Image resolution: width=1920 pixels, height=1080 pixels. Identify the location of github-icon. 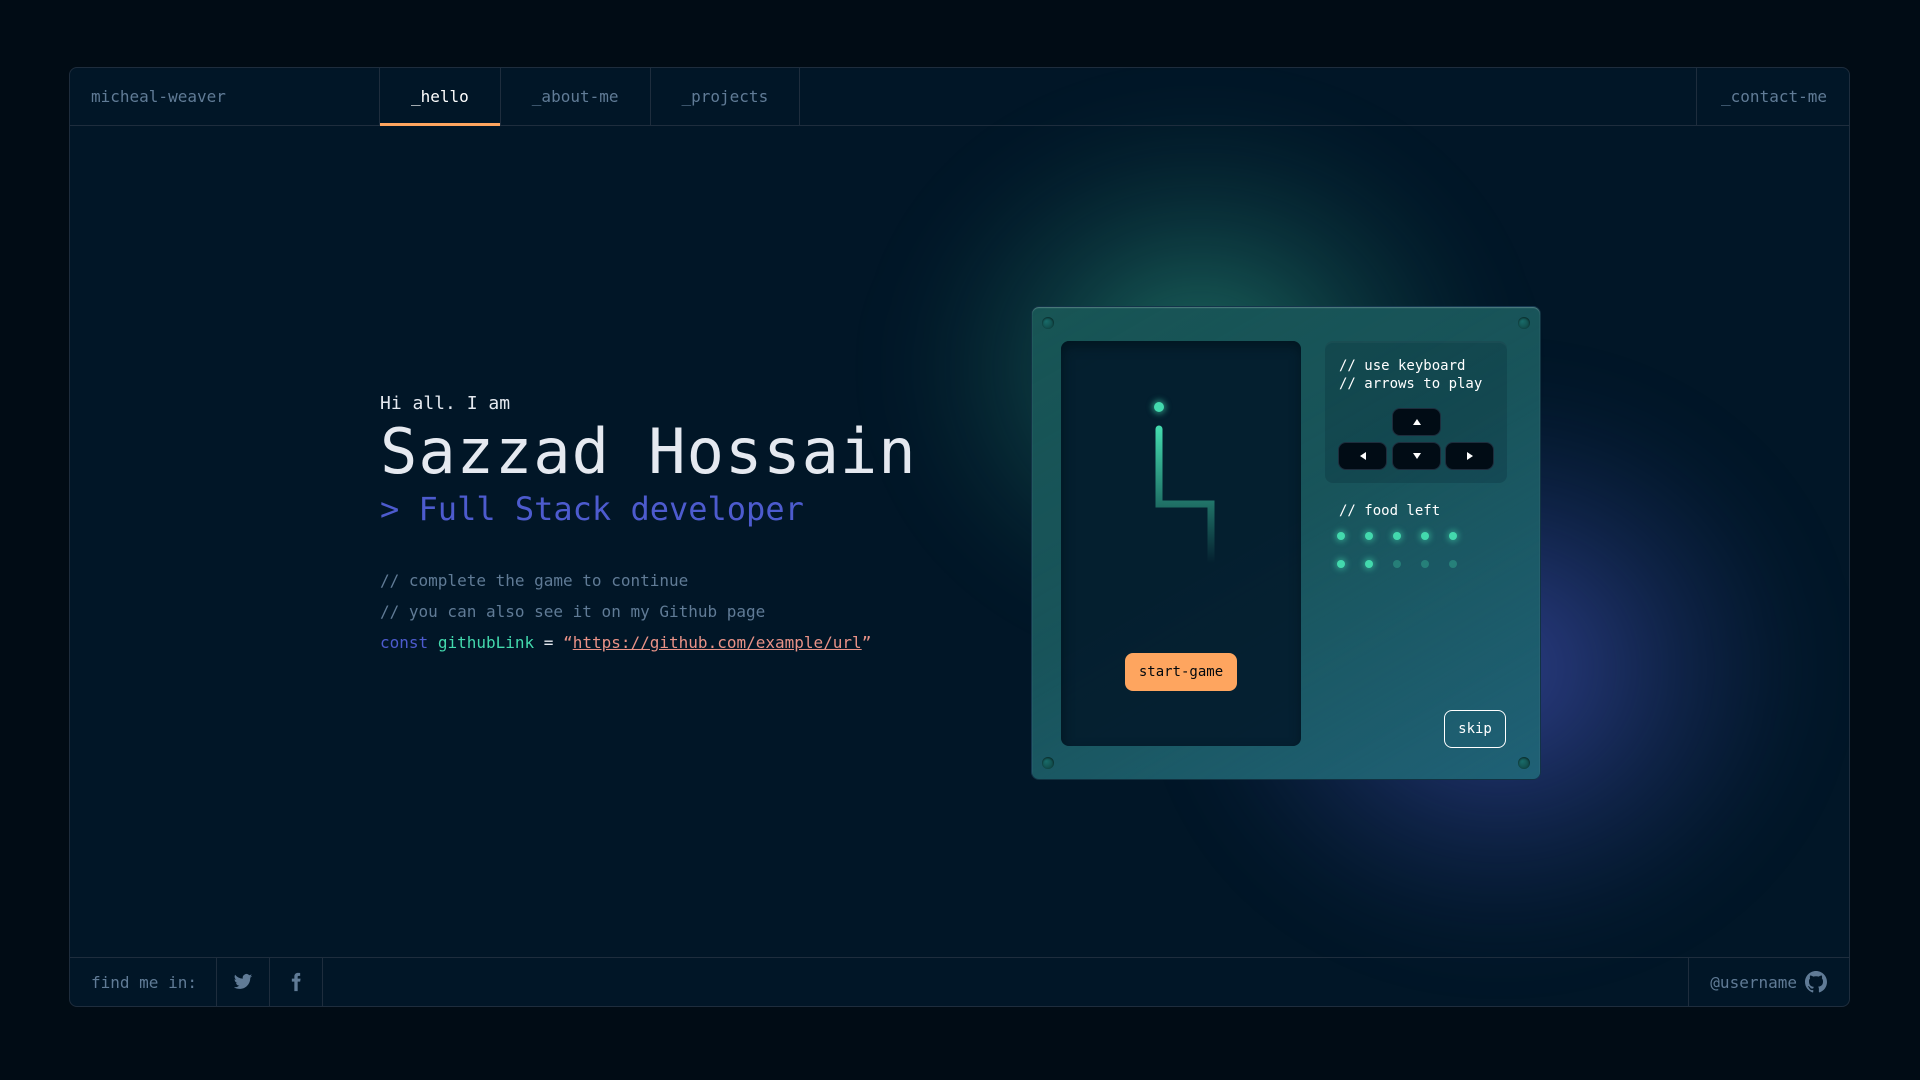
(1816, 982).